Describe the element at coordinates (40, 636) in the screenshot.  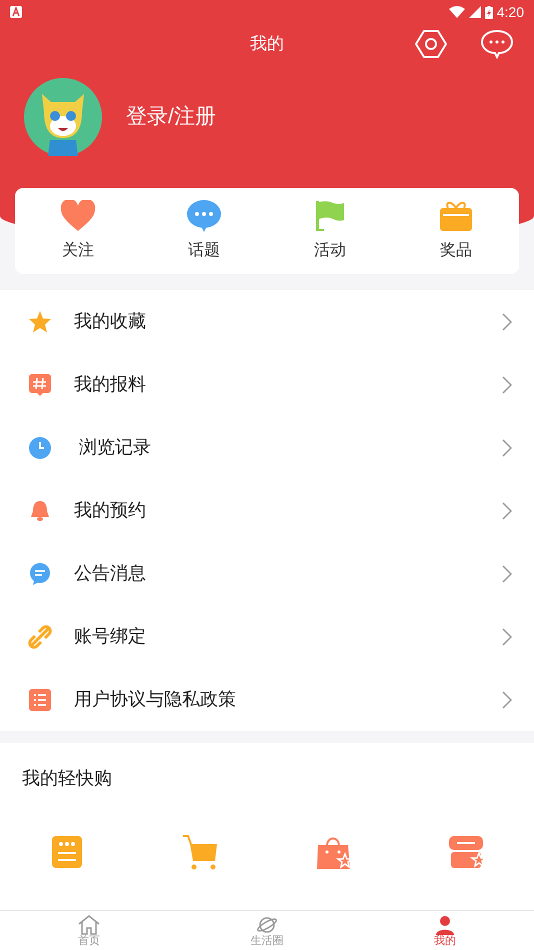
I see `link-icon` at that location.